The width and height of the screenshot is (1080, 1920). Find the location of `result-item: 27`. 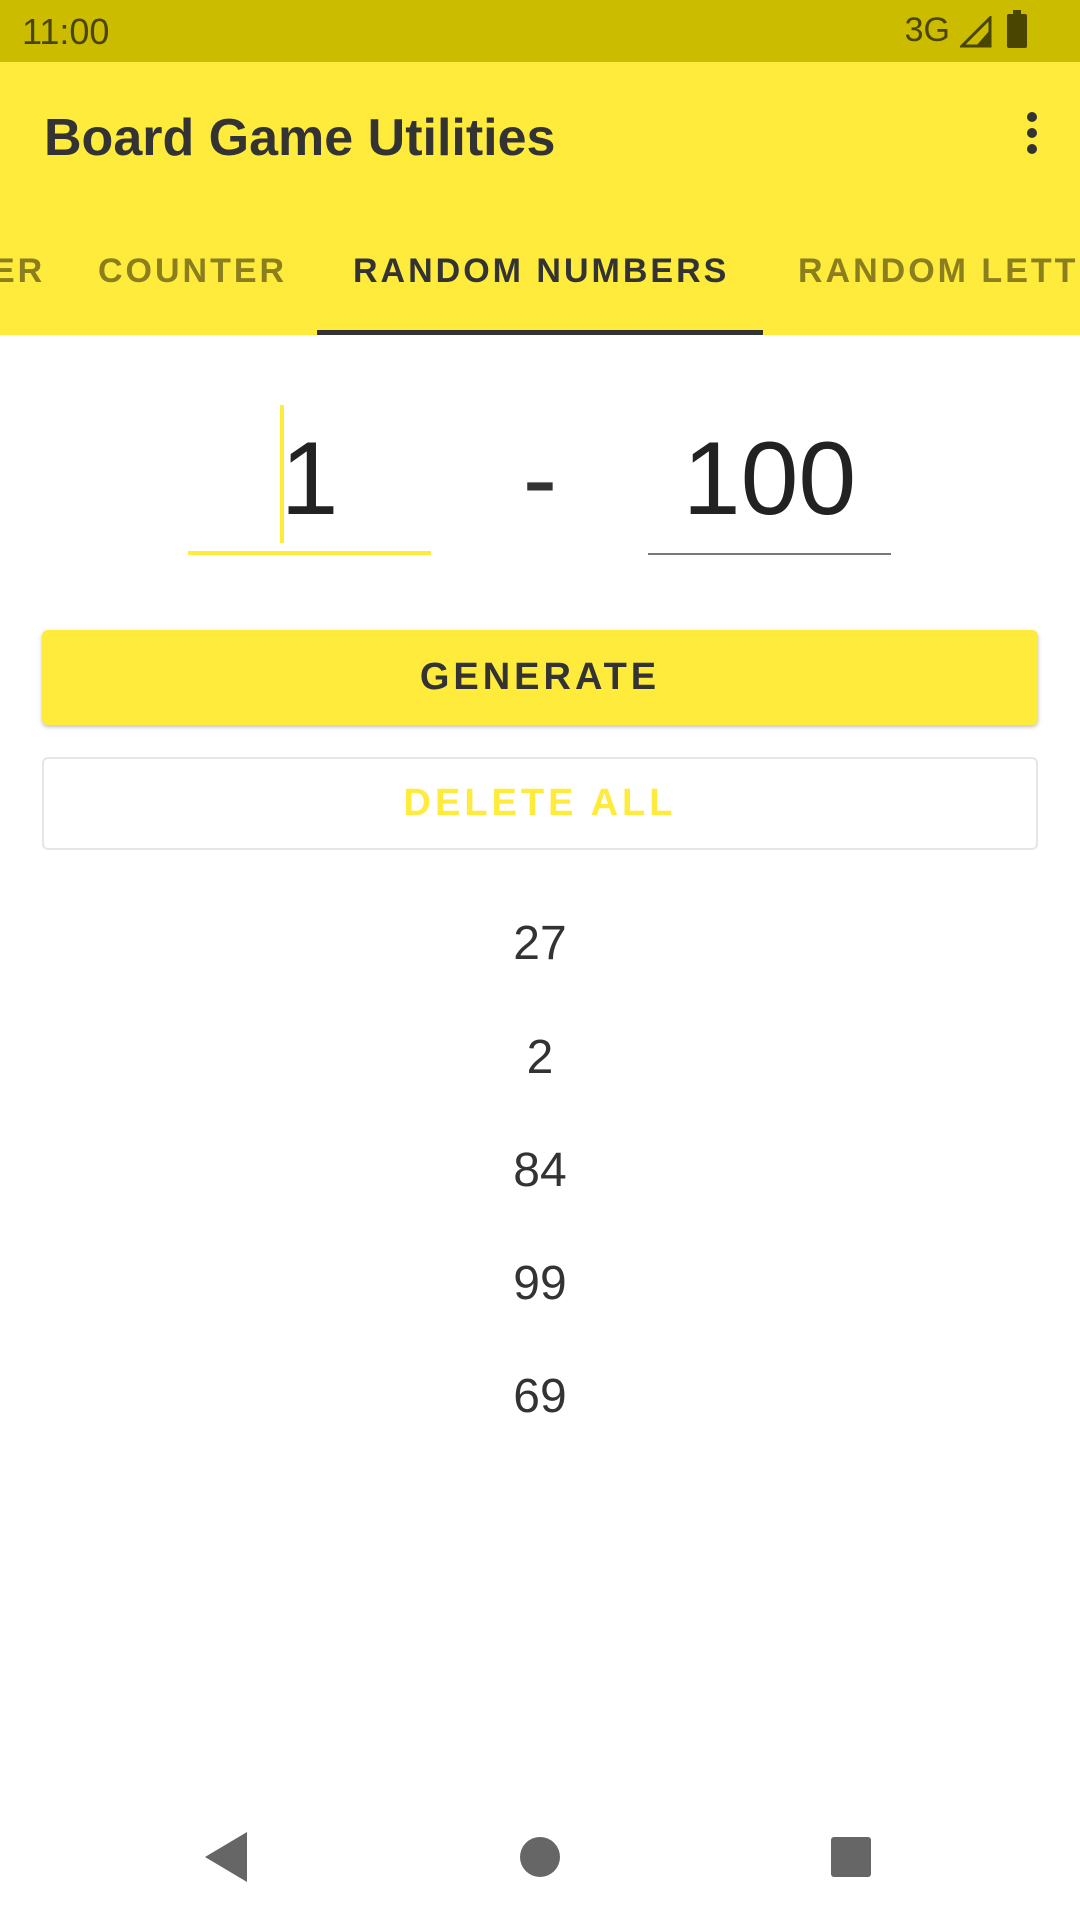

result-item: 27 is located at coordinates (540, 943).